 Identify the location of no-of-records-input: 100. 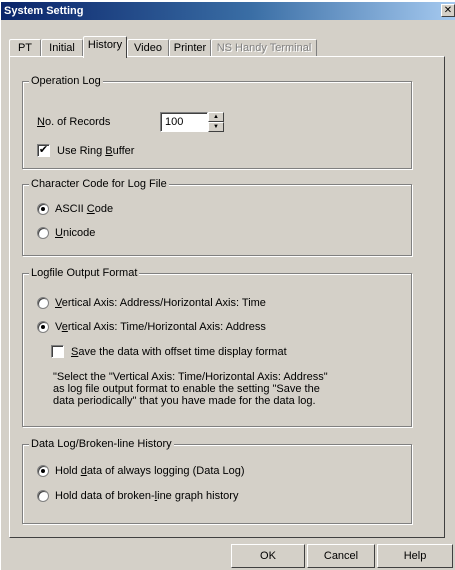
(184, 122).